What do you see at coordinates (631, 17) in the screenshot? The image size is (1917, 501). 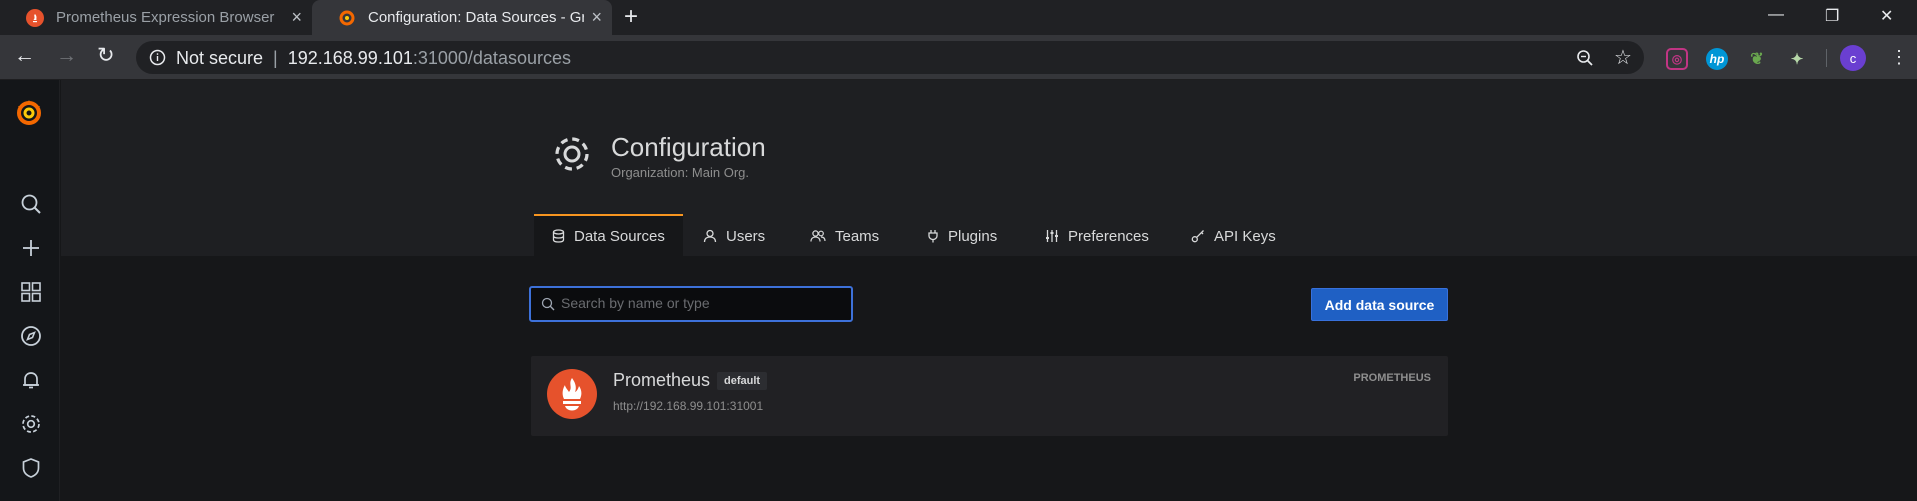 I see `new-tab-button: +` at bounding box center [631, 17].